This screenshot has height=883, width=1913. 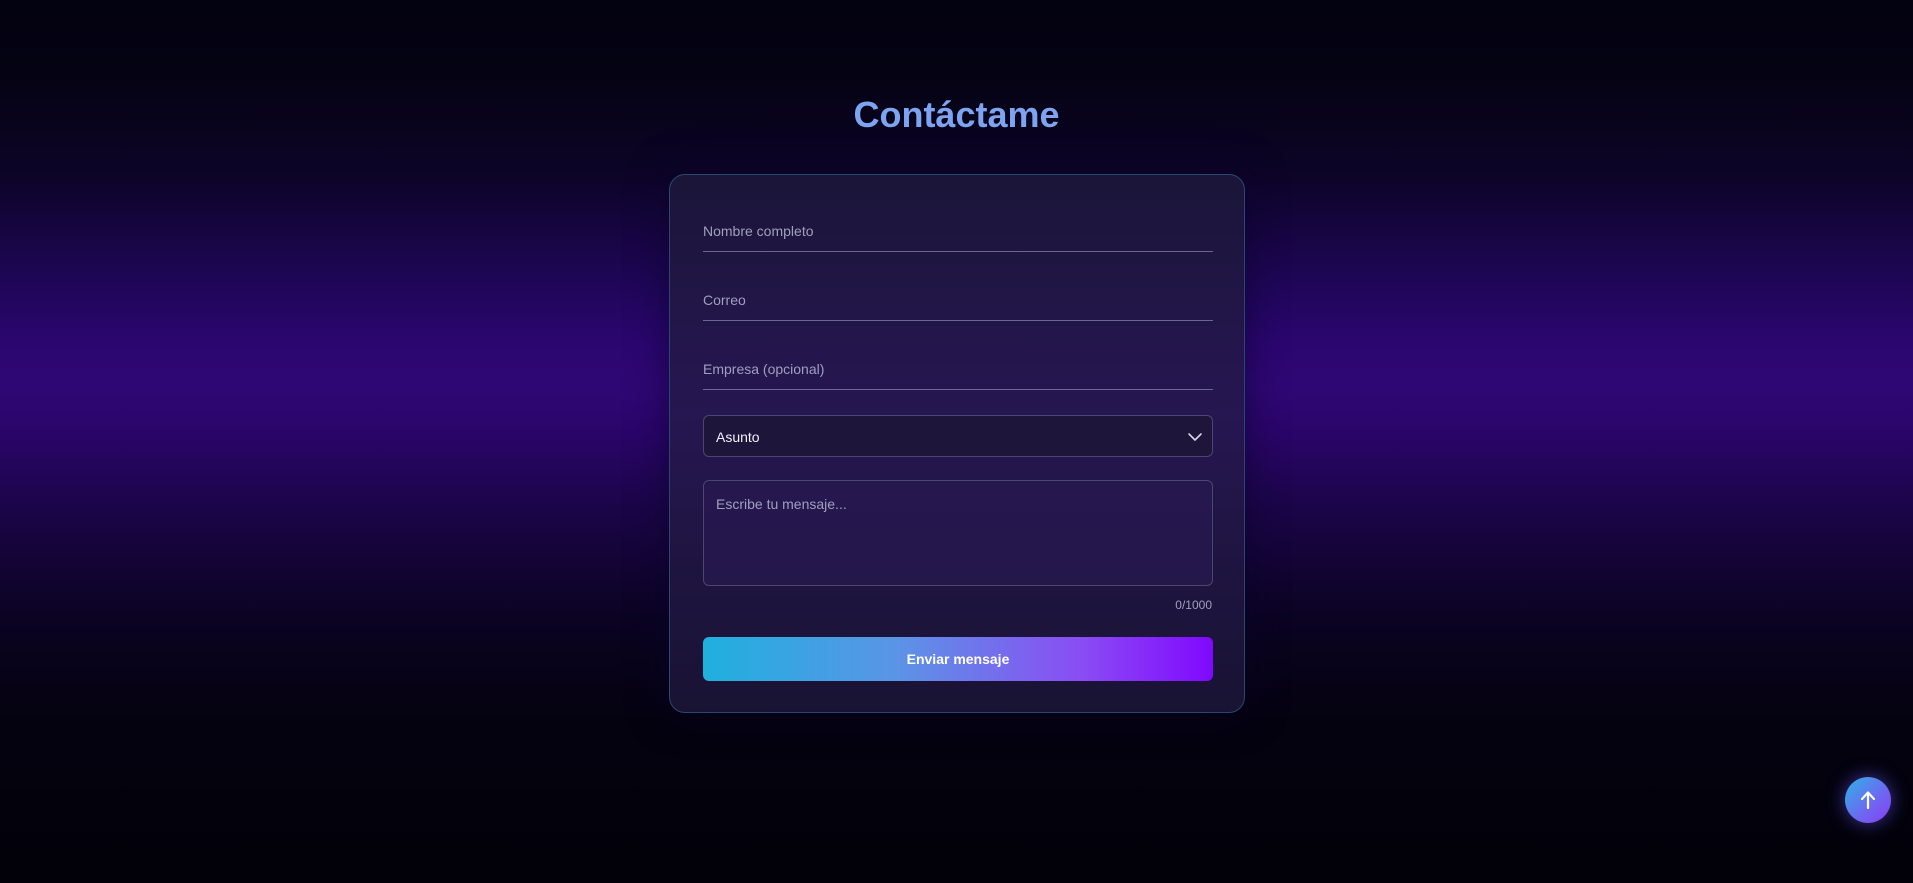 What do you see at coordinates (764, 369) in the screenshot?
I see `company-placeholder: Empresa (opcional)` at bounding box center [764, 369].